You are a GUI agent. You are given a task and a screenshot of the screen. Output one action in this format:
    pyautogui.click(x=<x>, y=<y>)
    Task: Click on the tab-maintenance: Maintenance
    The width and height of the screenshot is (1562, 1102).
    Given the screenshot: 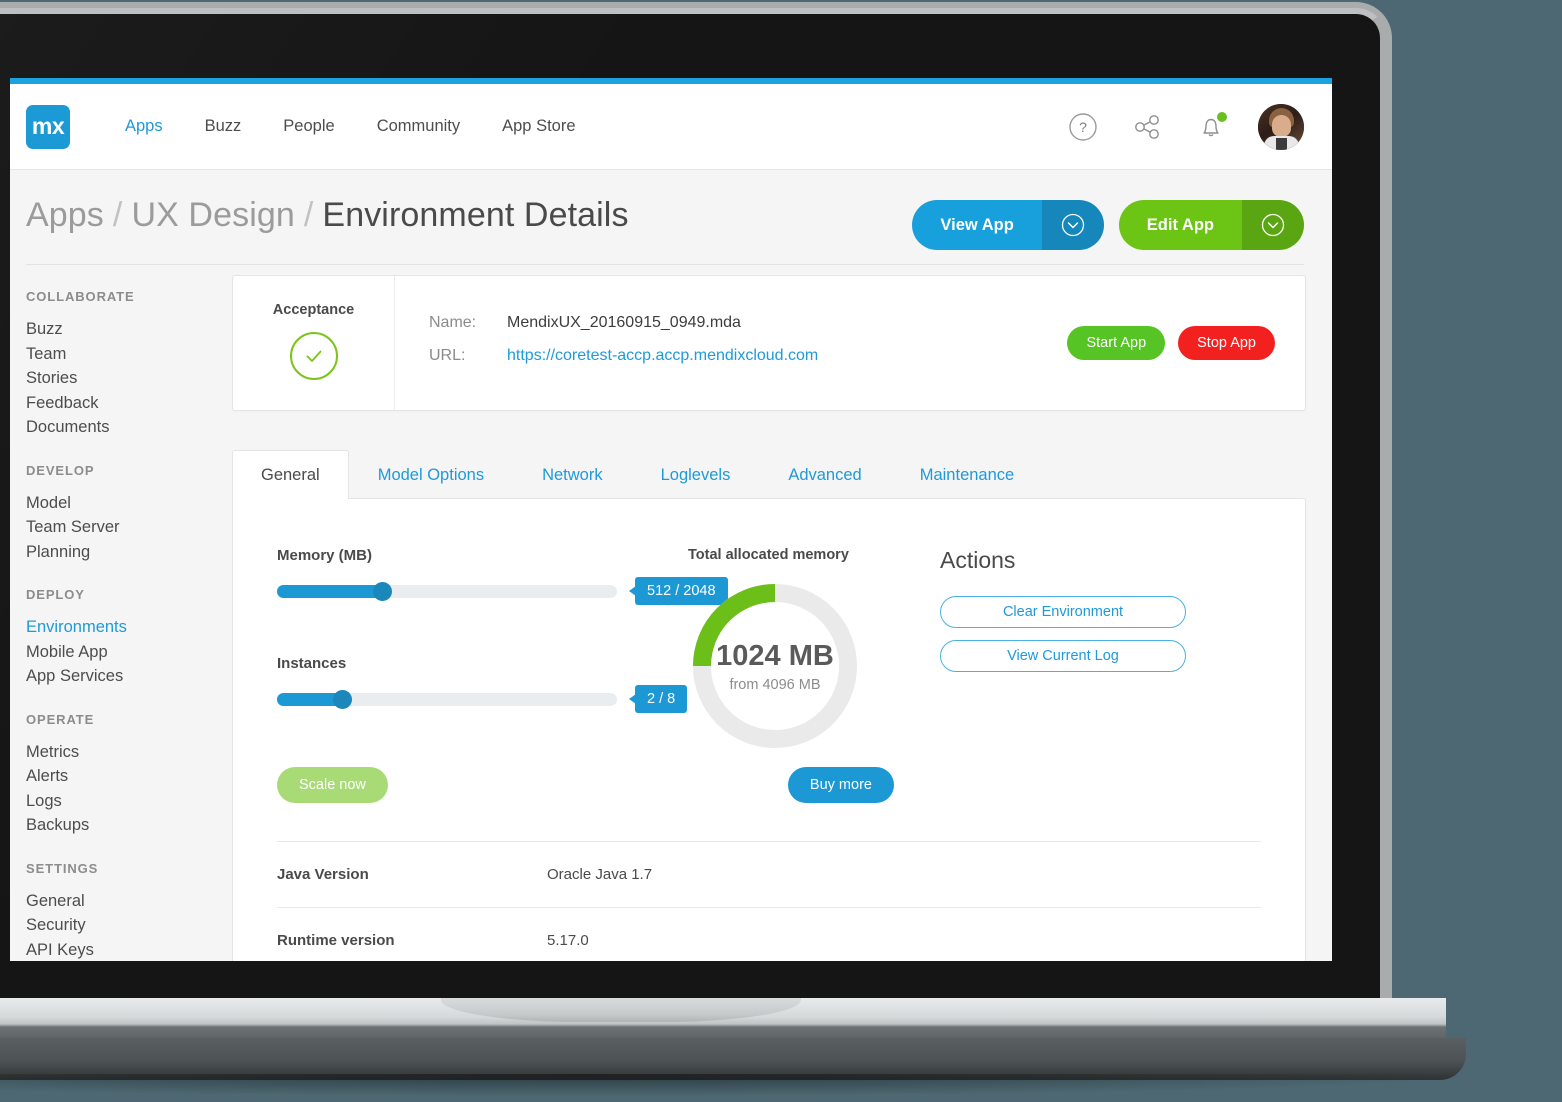 What is the action you would take?
    pyautogui.click(x=967, y=474)
    